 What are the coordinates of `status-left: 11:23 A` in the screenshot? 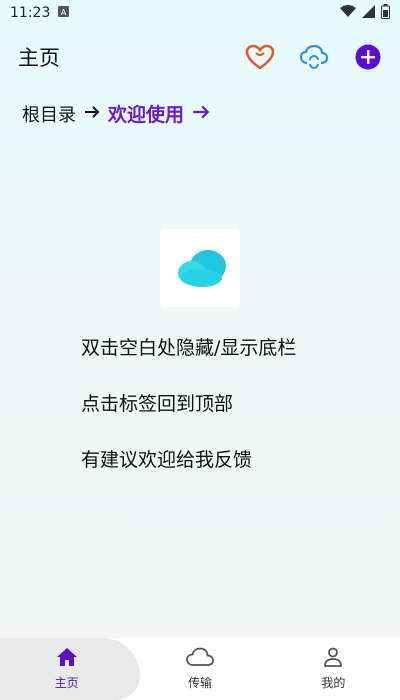 It's located at (40, 13).